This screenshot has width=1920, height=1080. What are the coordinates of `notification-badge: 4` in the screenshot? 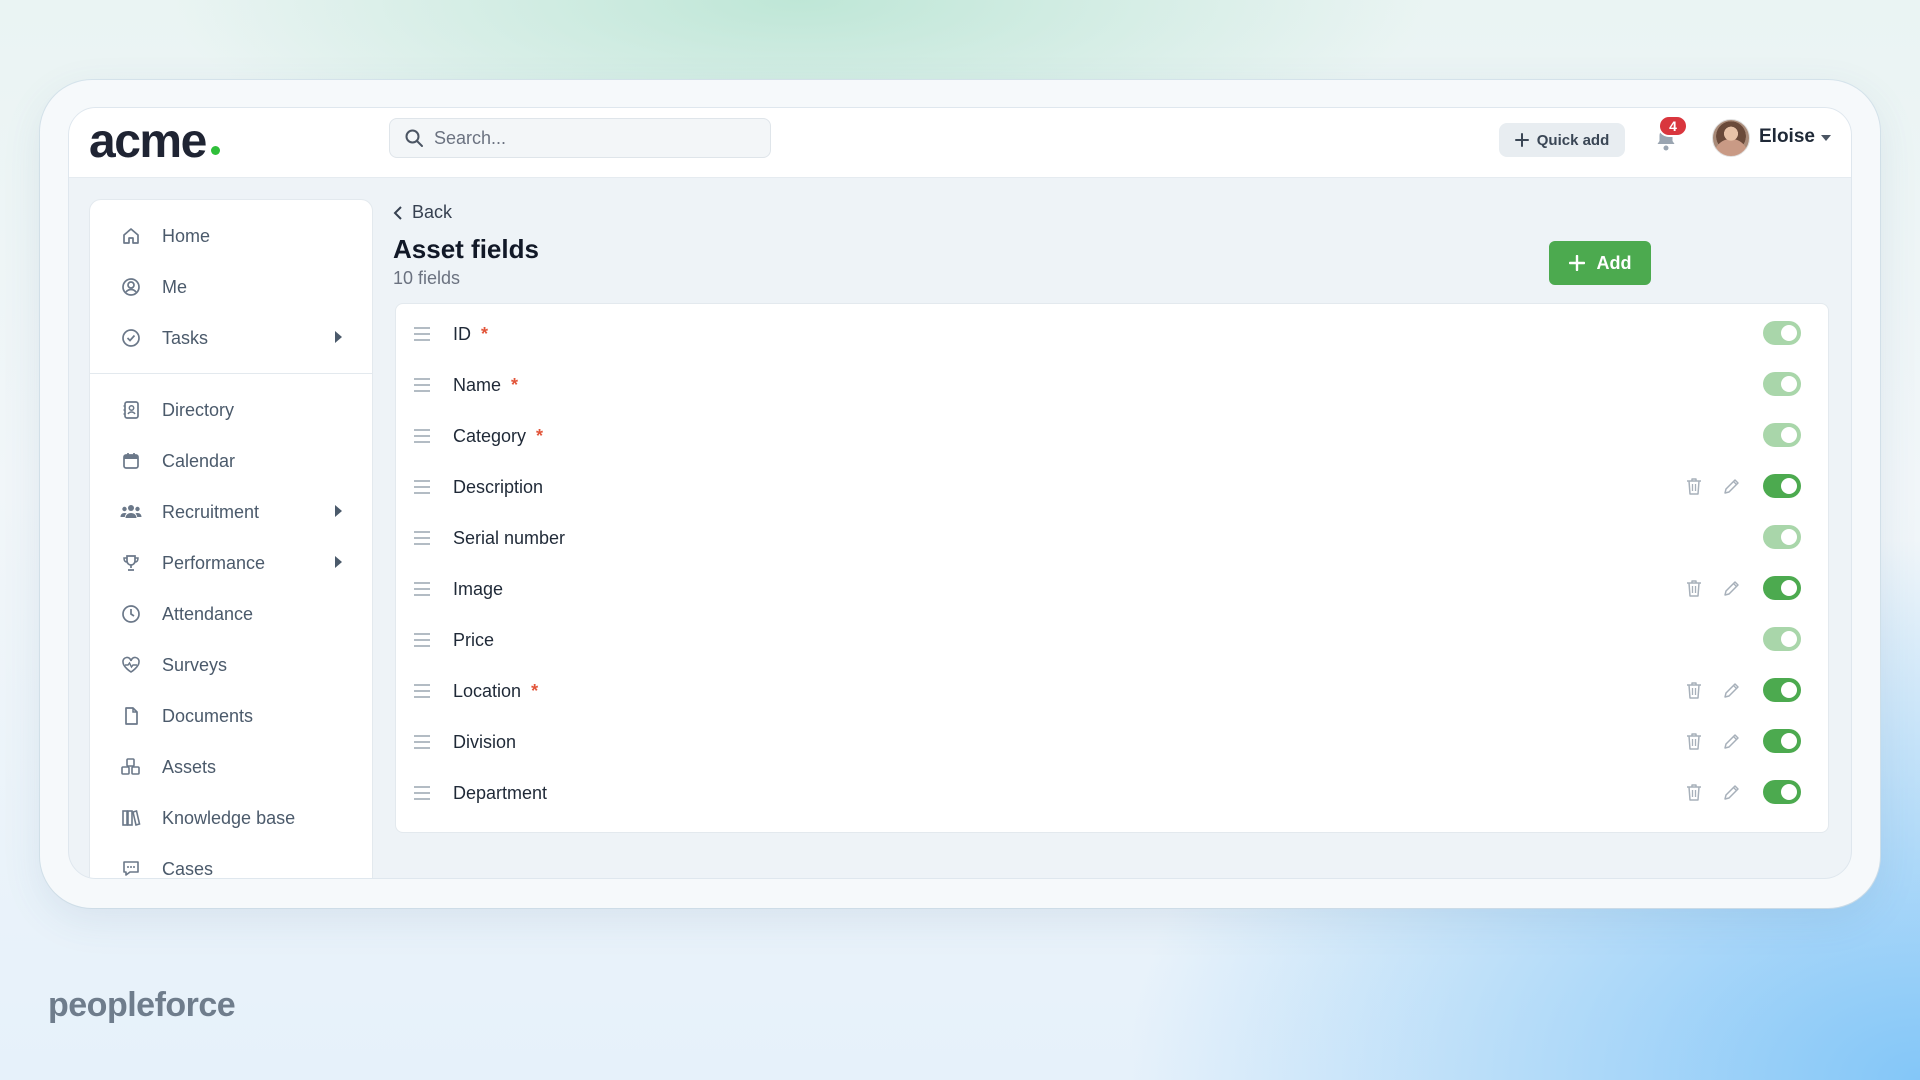 It's located at (1673, 126).